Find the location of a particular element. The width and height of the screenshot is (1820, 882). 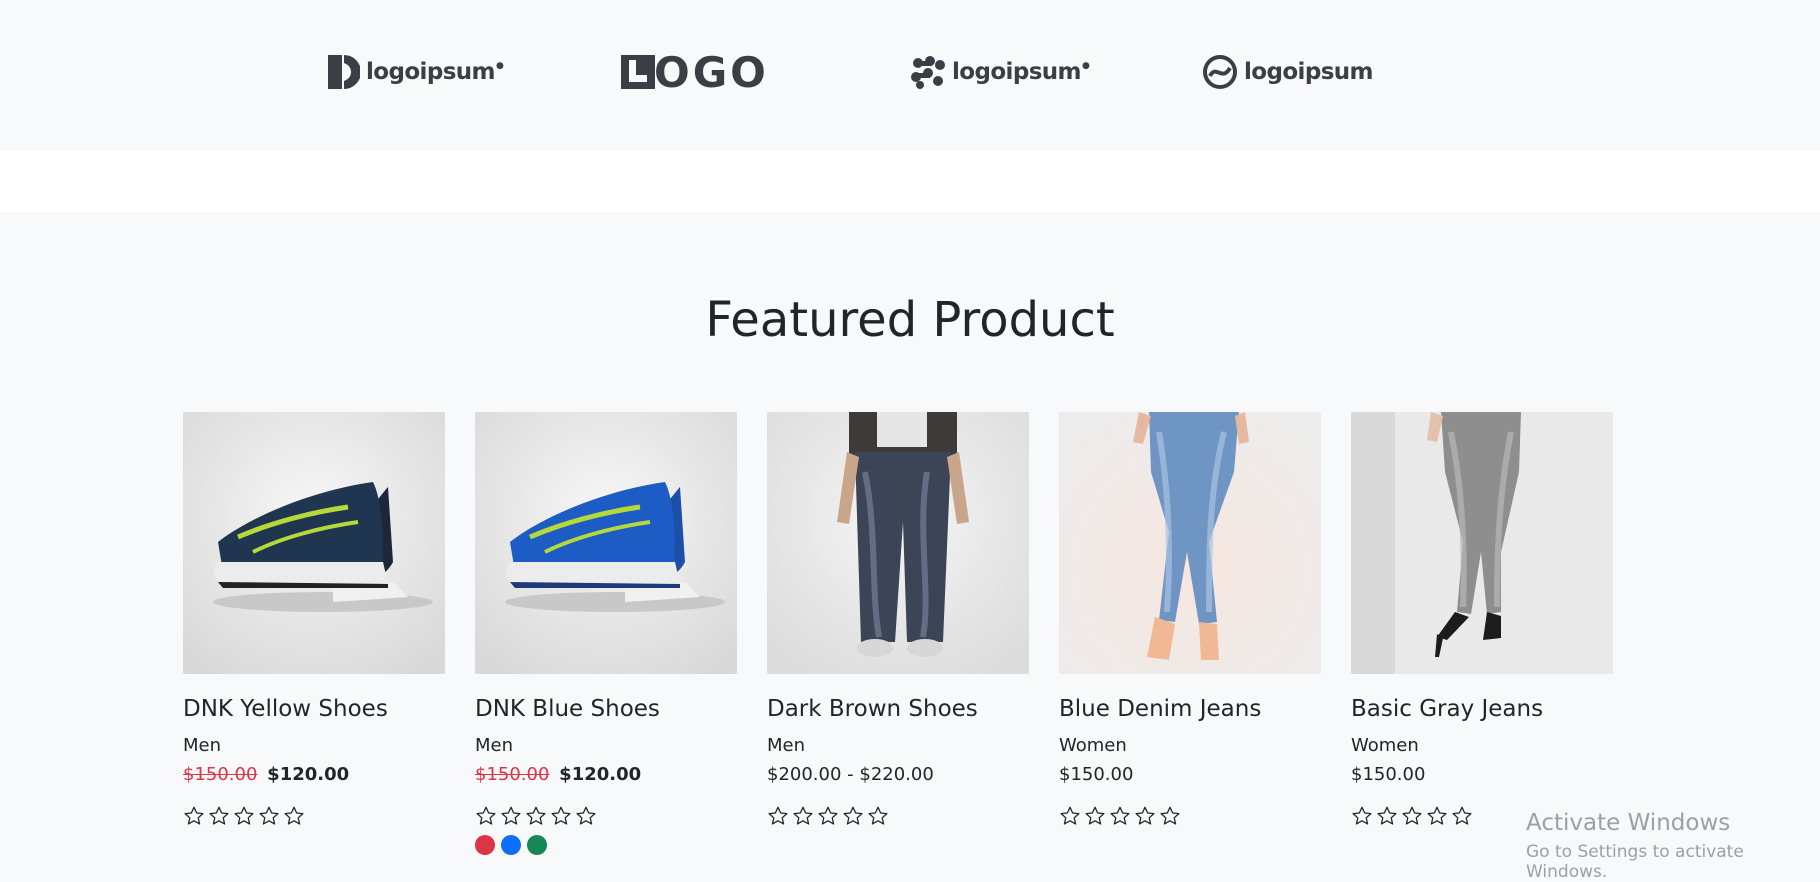

gray-jeans-image is located at coordinates (1482, 543).